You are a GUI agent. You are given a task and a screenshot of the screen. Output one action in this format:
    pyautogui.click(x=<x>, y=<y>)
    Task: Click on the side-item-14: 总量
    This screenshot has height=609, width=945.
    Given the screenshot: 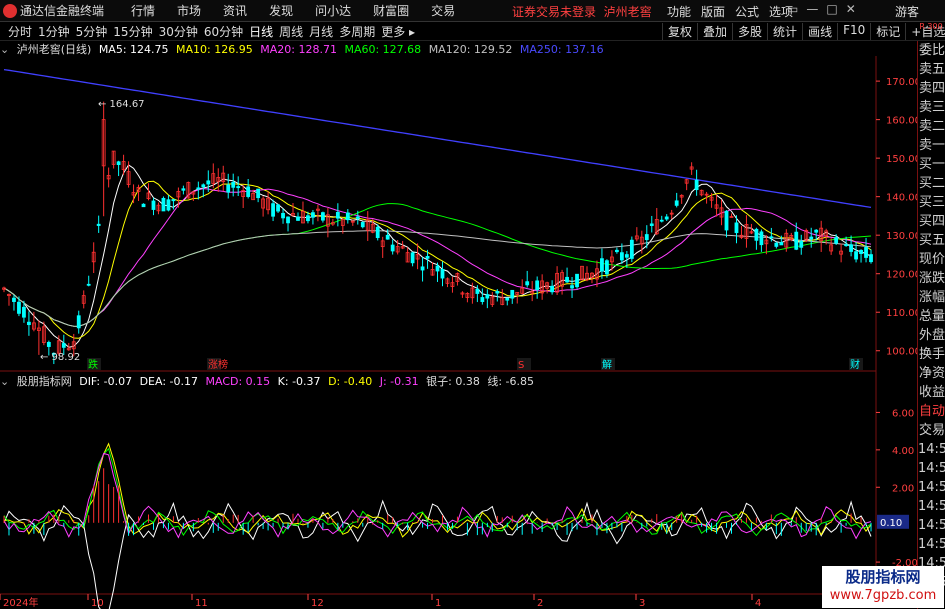 What is the action you would take?
    pyautogui.click(x=931, y=316)
    